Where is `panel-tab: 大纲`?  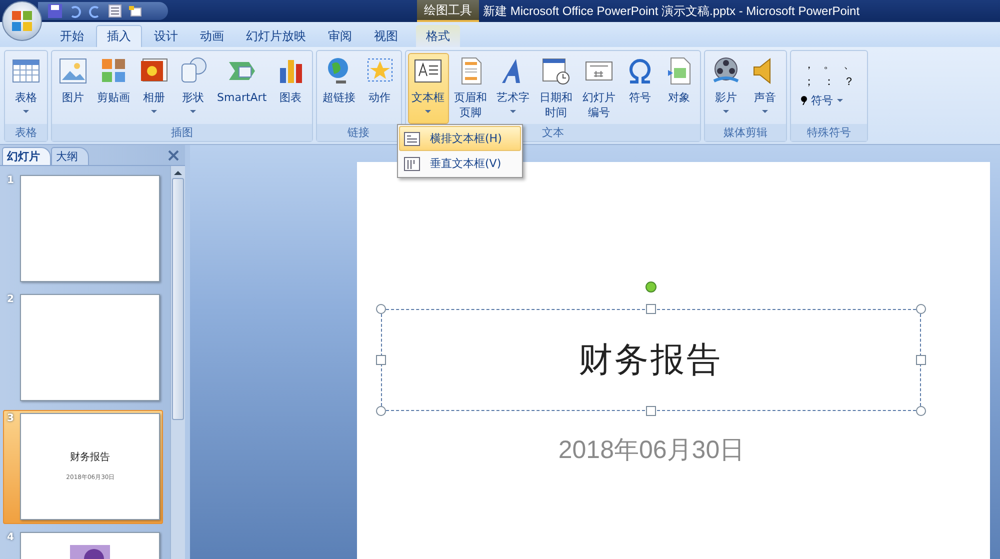
panel-tab: 大纲 is located at coordinates (70, 156).